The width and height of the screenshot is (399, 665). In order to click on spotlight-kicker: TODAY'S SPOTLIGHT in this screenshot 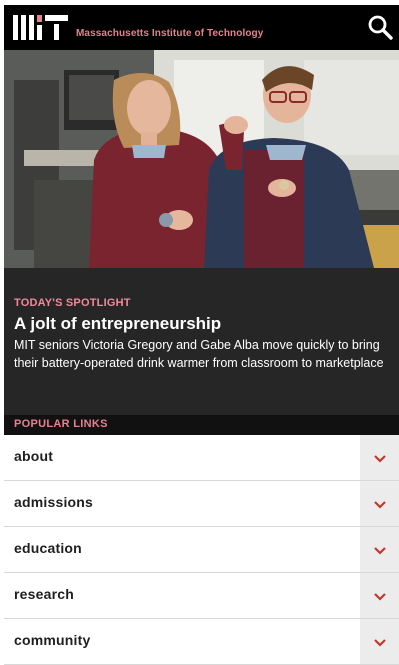, I will do `click(72, 303)`.